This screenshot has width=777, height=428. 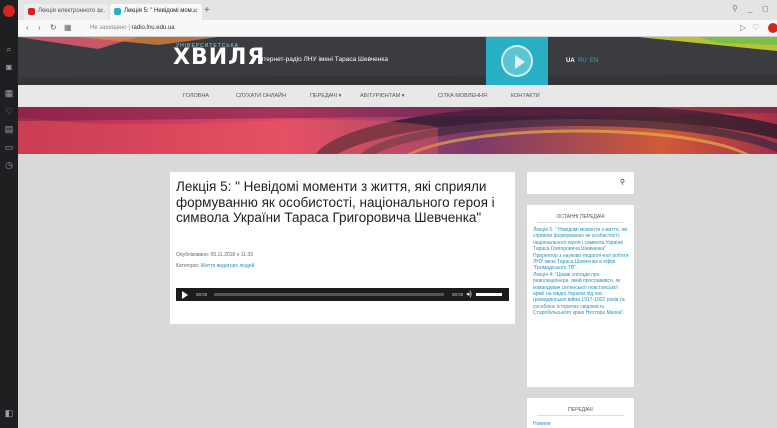 I want to click on security-label: Не захищено, so click(x=108, y=28).